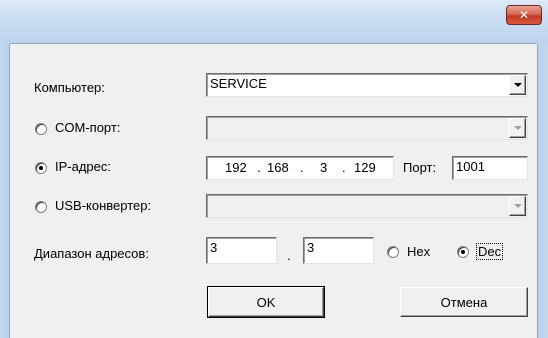 Image resolution: width=548 pixels, height=338 pixels. I want to click on close-button: ✕, so click(524, 15).